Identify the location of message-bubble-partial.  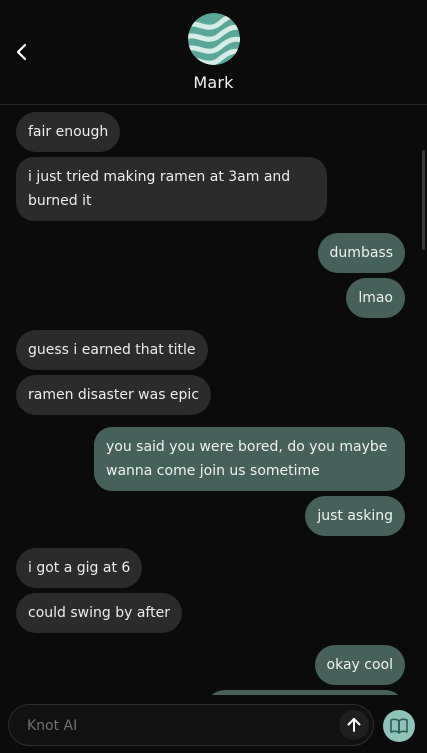
(305, 692).